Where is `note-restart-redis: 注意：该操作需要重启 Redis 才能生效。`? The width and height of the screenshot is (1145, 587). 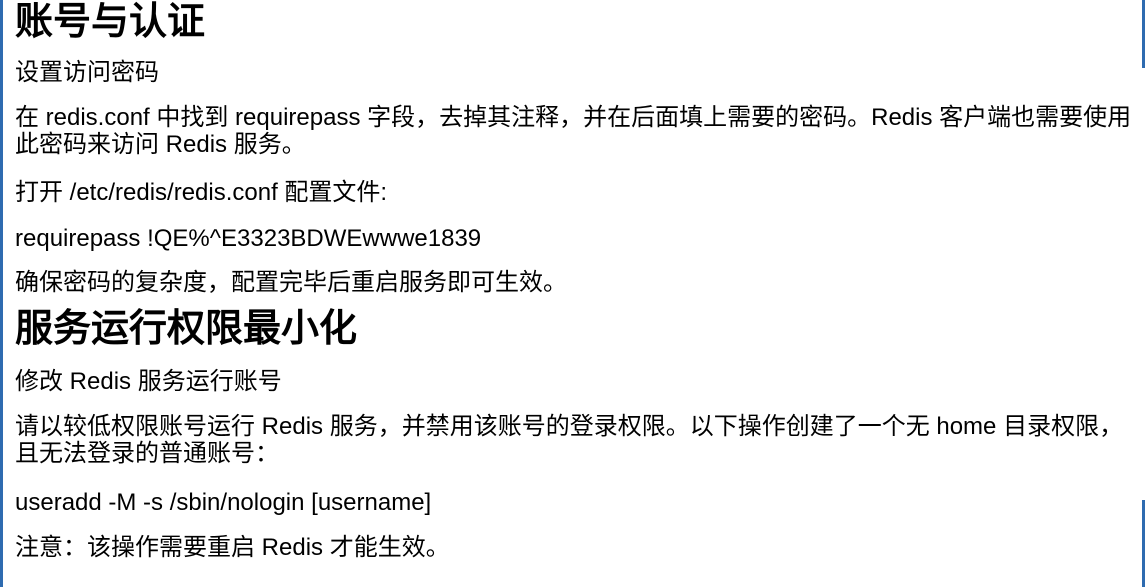
note-restart-redis: 注意：该操作需要重启 Redis 才能生效。 is located at coordinates (232, 547).